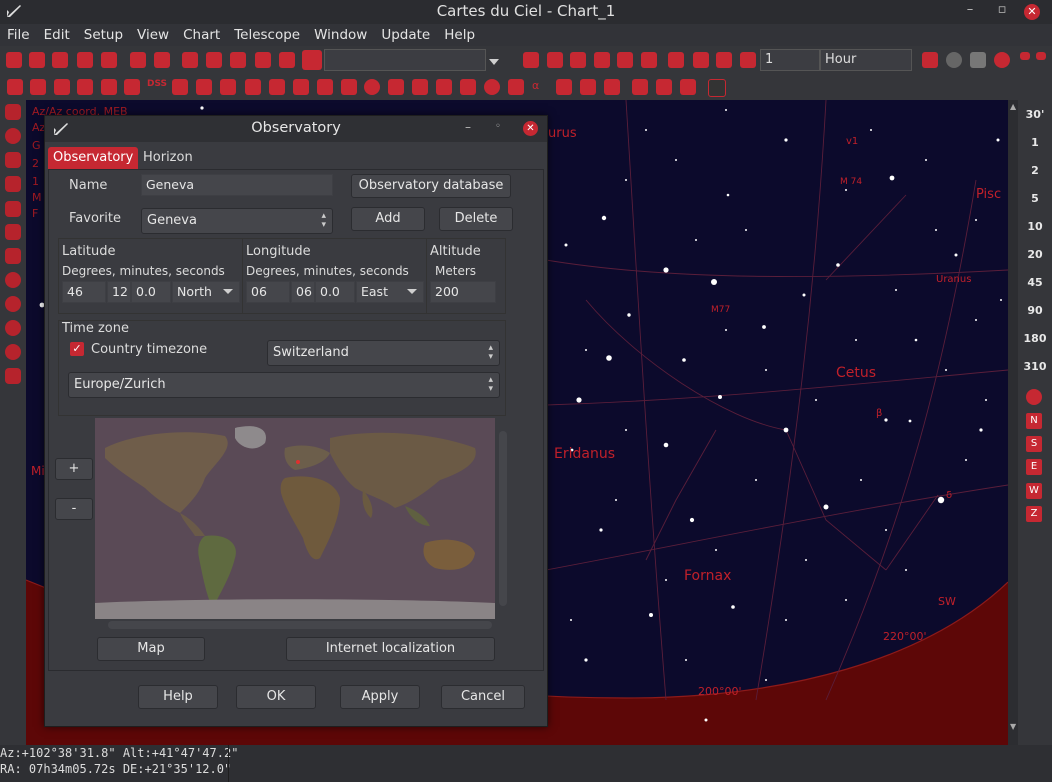  Describe the element at coordinates (1025, 56) in the screenshot. I see `toolbar-float-icon` at that location.